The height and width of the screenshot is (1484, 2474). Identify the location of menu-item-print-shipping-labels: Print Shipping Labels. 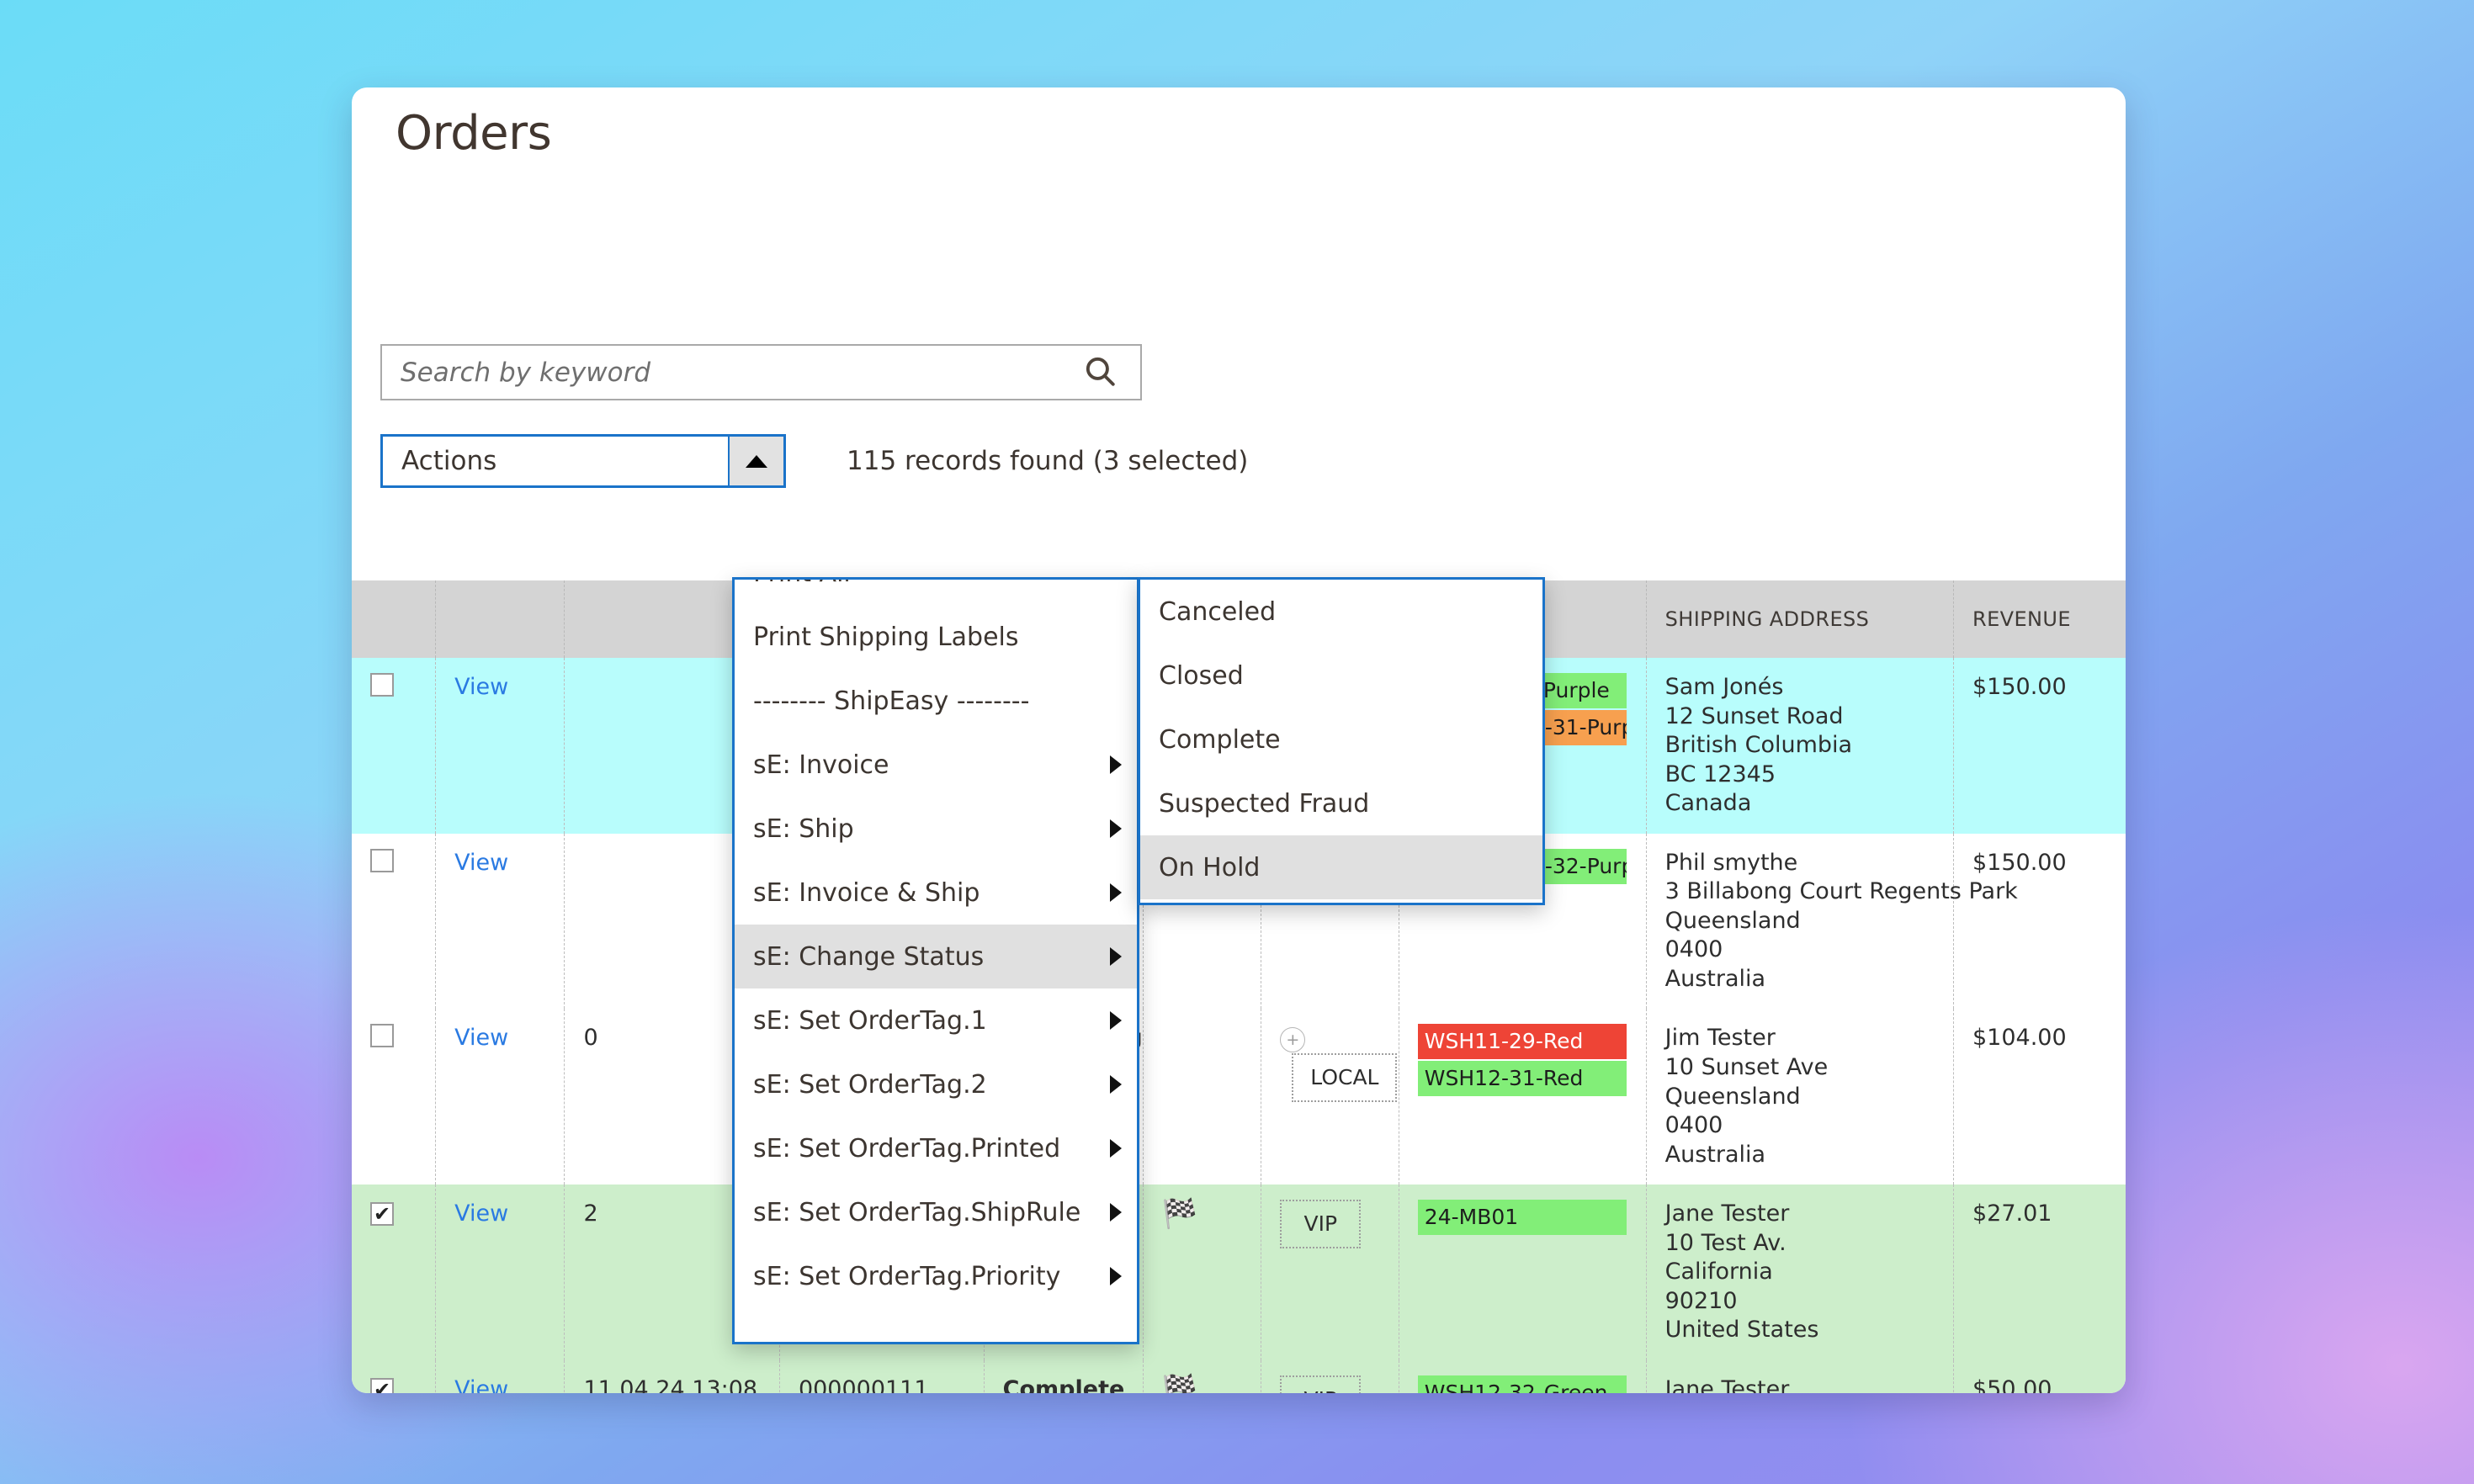
(936, 637).